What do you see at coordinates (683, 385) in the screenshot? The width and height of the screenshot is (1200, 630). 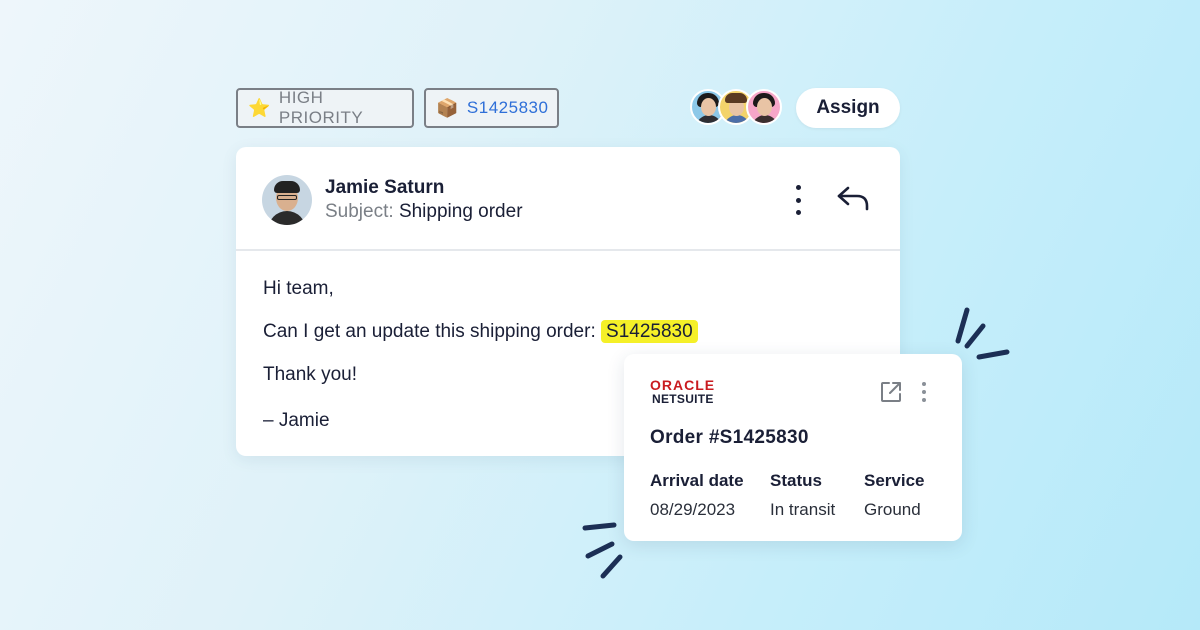 I see `logo-oracle-text: ORACLE` at bounding box center [683, 385].